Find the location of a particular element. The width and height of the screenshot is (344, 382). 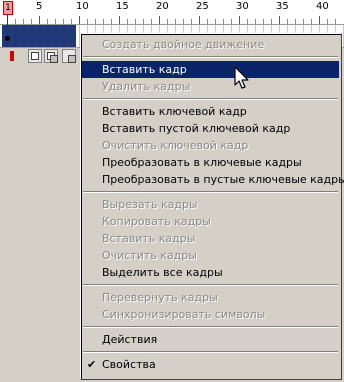

menu-item: Вставить кадр is located at coordinates (210, 69).